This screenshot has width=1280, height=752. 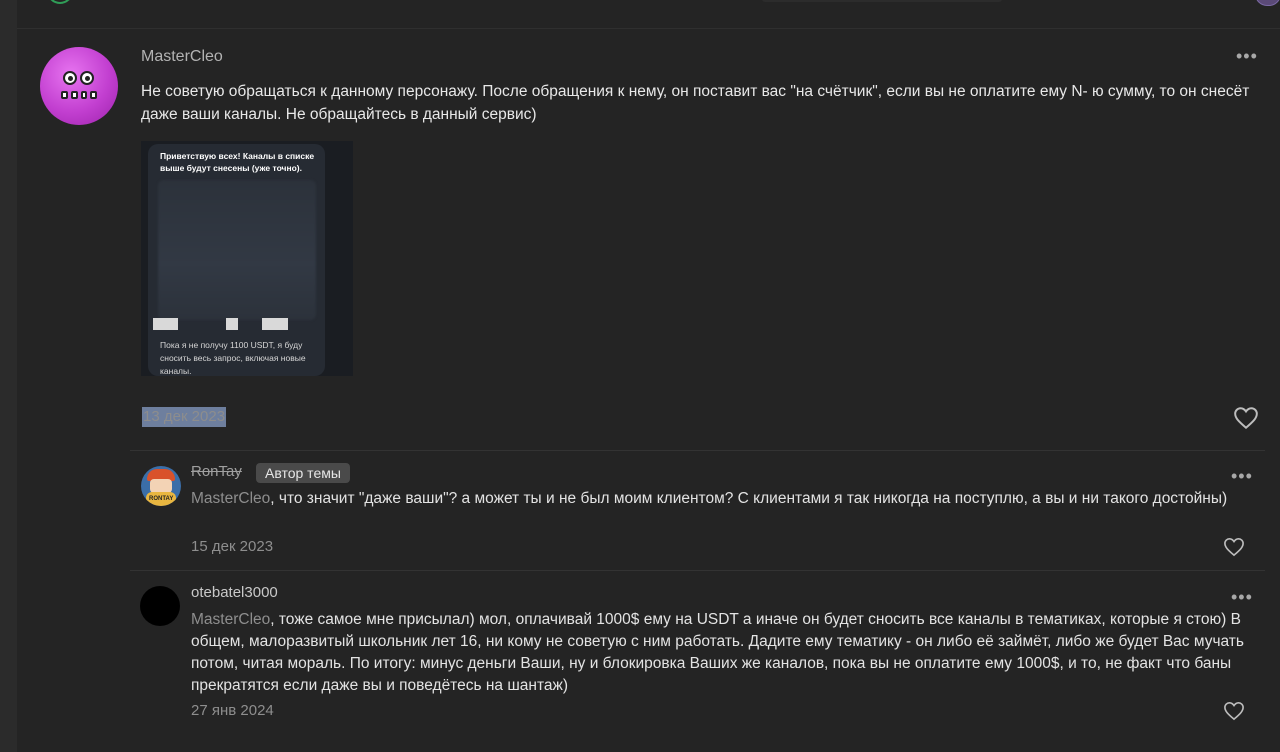 I want to click on reply-author: otebatel3000, so click(x=234, y=592).